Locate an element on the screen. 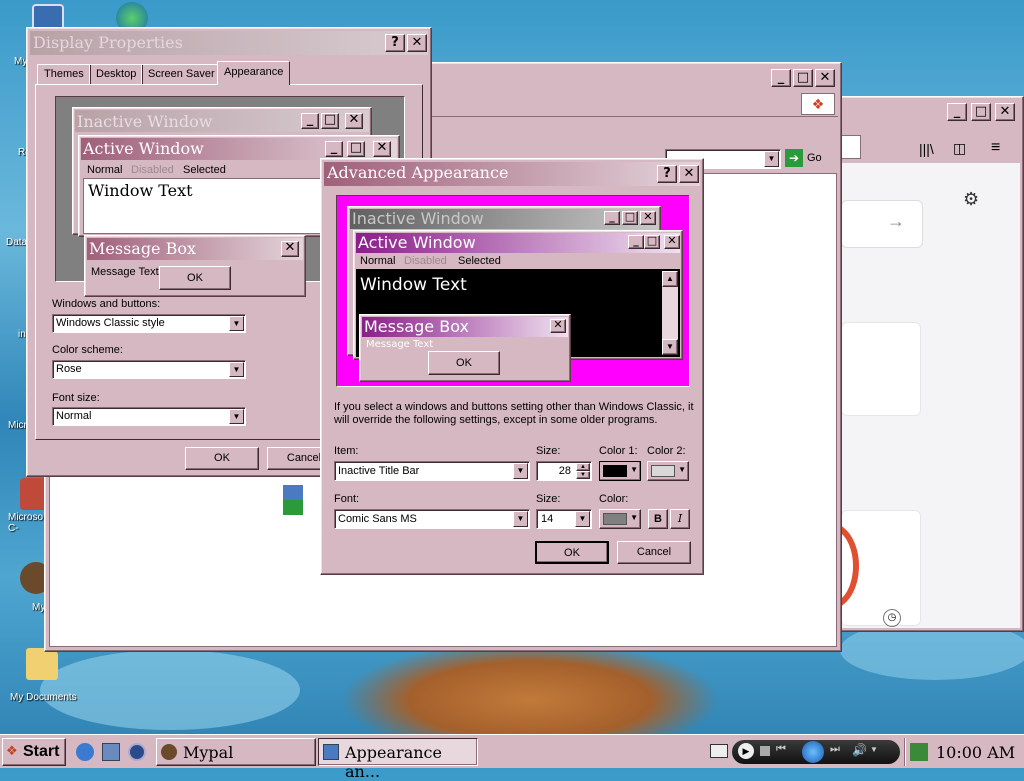 This screenshot has height=781, width=1024. library-icon: |||\ is located at coordinates (926, 149).